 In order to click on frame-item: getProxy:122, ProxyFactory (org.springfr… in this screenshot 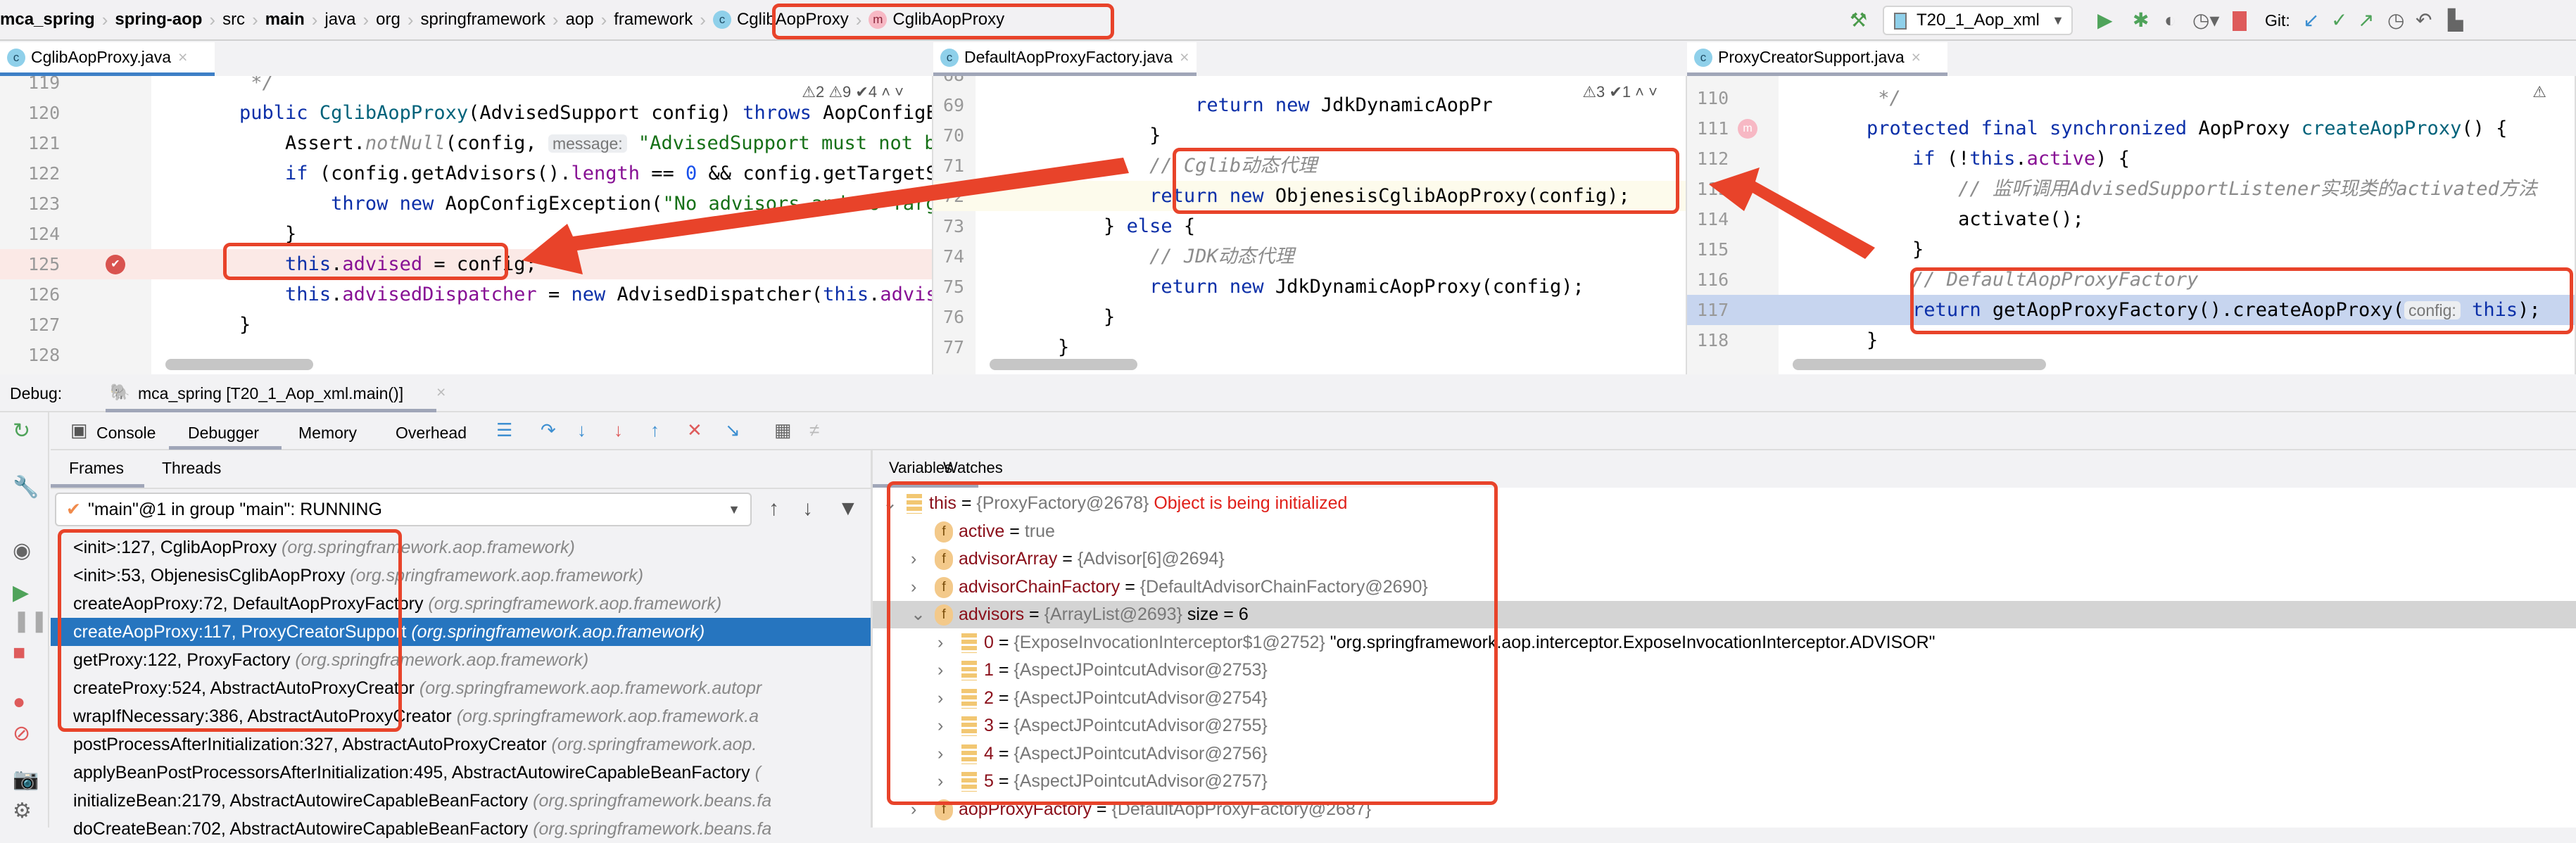, I will do `click(461, 660)`.